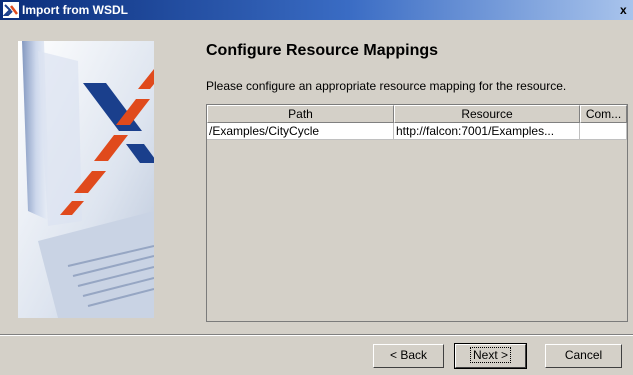 Image resolution: width=633 pixels, height=375 pixels. Describe the element at coordinates (623, 10) in the screenshot. I see `close-icon: x` at that location.